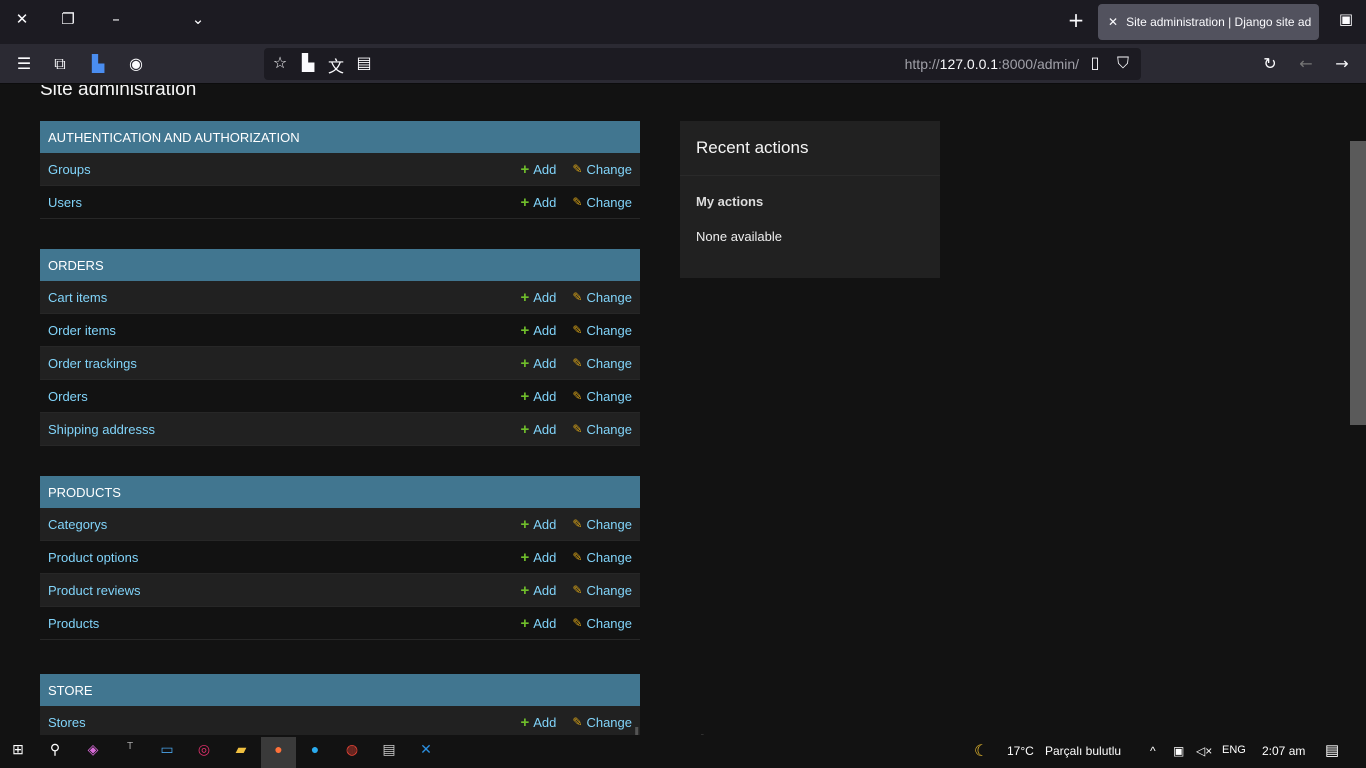 Image resolution: width=1366 pixels, height=768 pixels. I want to click on model-row: Groups + Add ✎ Change, so click(340, 169).